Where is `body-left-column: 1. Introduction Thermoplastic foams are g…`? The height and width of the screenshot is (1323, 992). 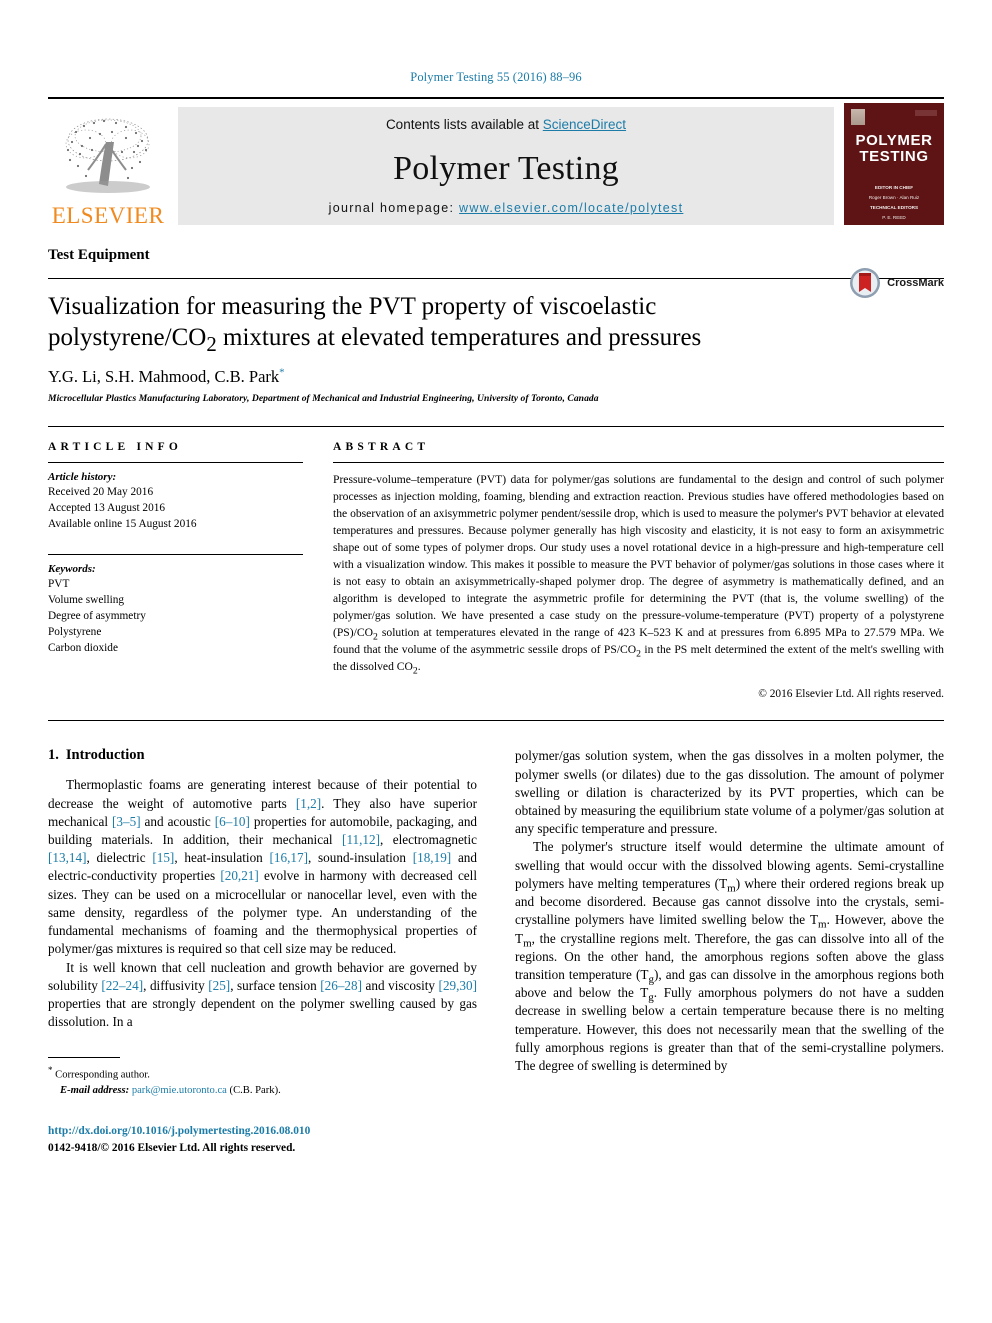 body-left-column: 1. Introduction Thermoplastic foams are g… is located at coordinates (262, 952).